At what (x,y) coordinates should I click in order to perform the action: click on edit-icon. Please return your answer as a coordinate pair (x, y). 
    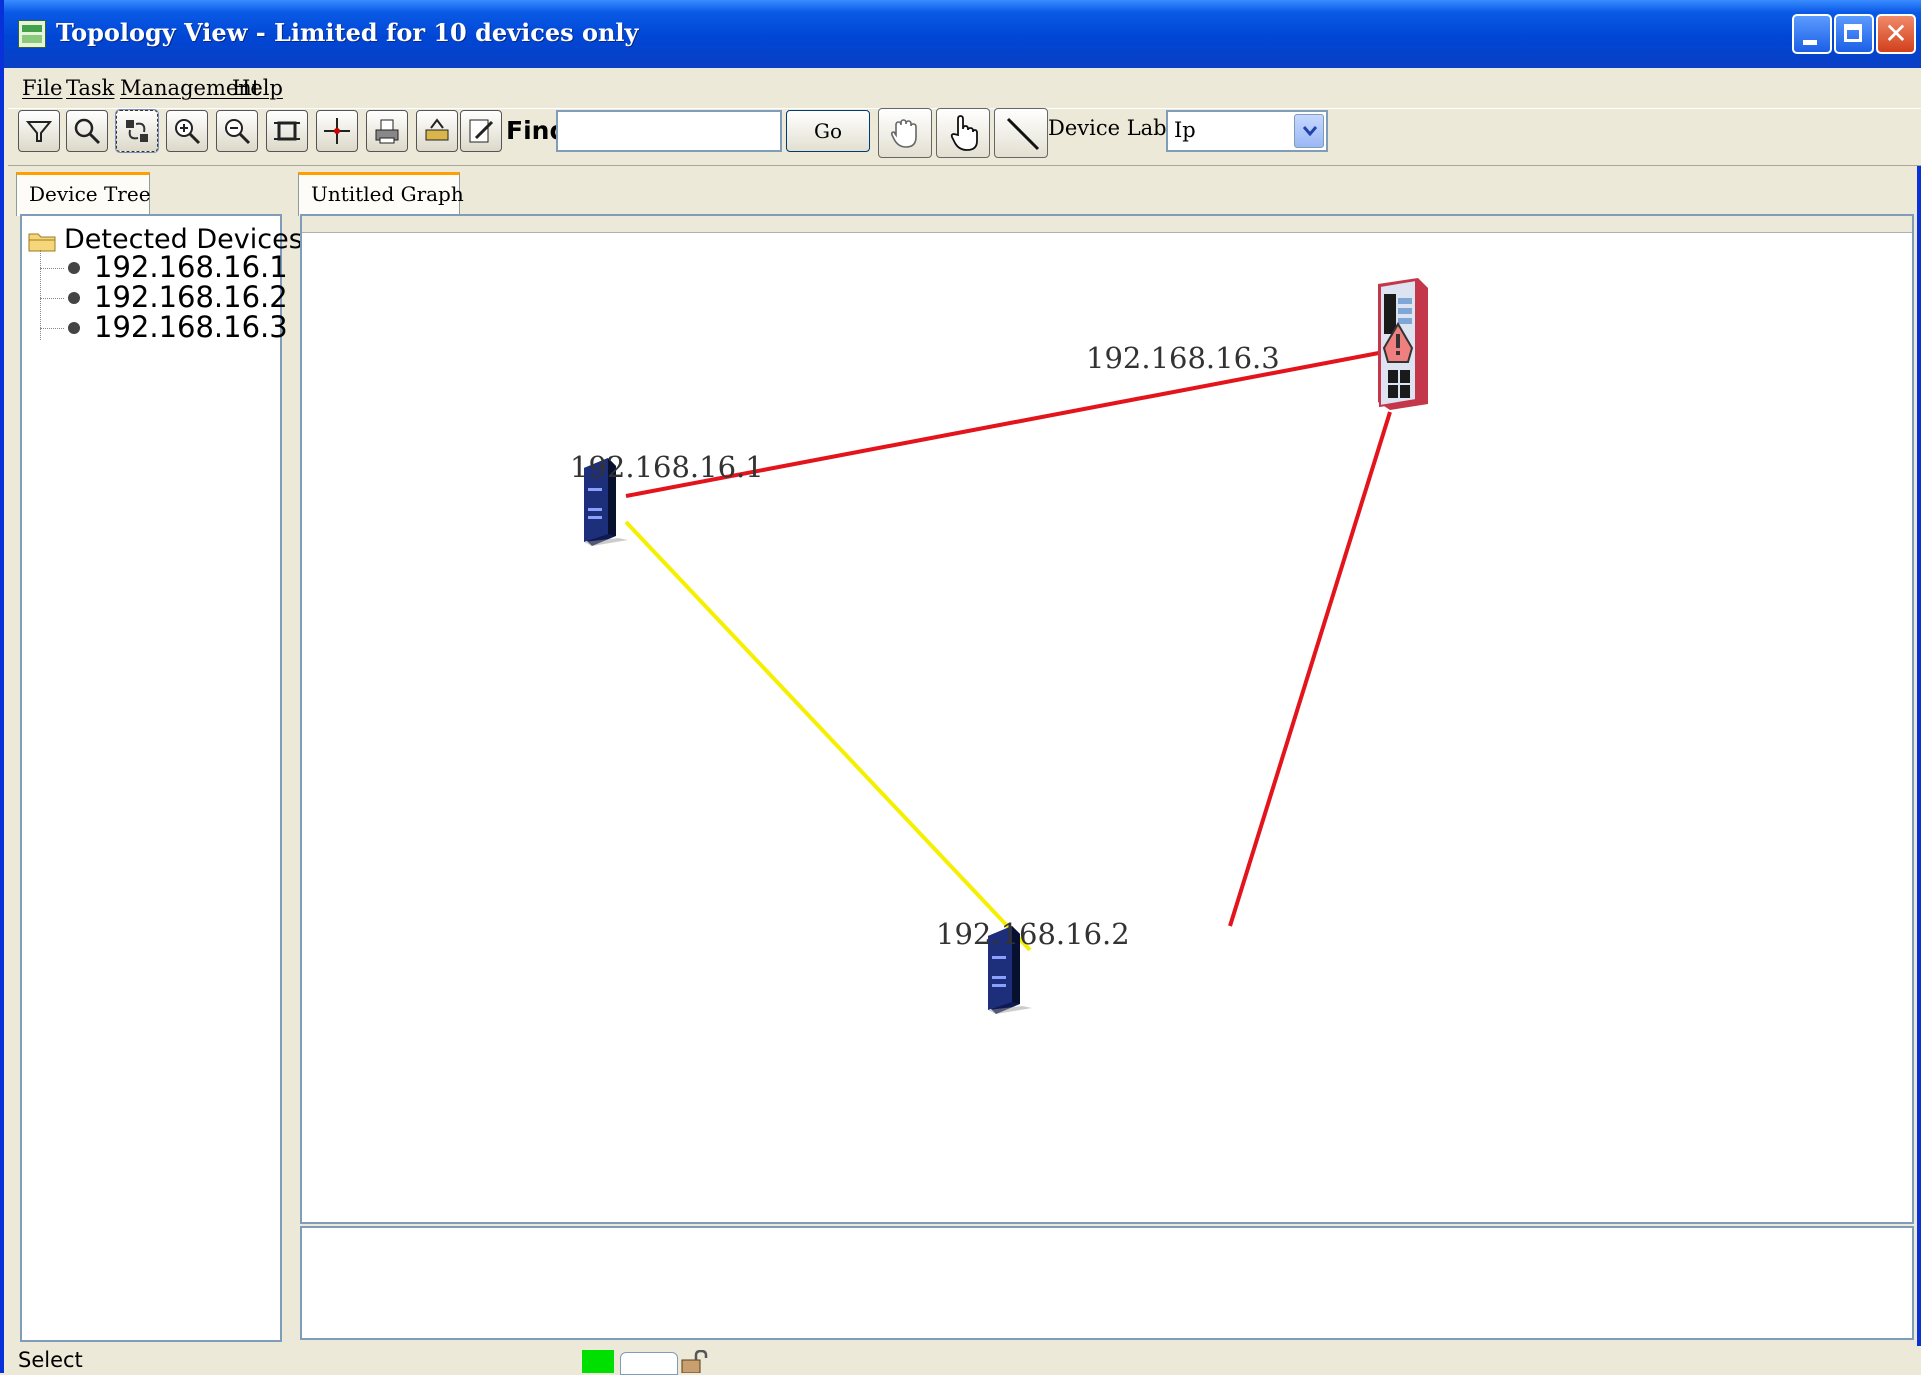
    Looking at the image, I should click on (481, 131).